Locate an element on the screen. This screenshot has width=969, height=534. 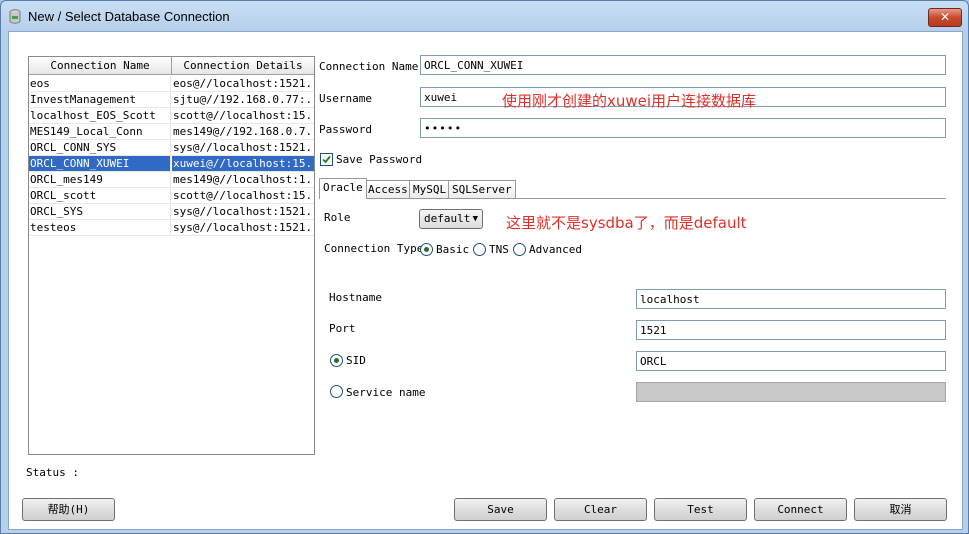
port-input: 1521 is located at coordinates (791, 330).